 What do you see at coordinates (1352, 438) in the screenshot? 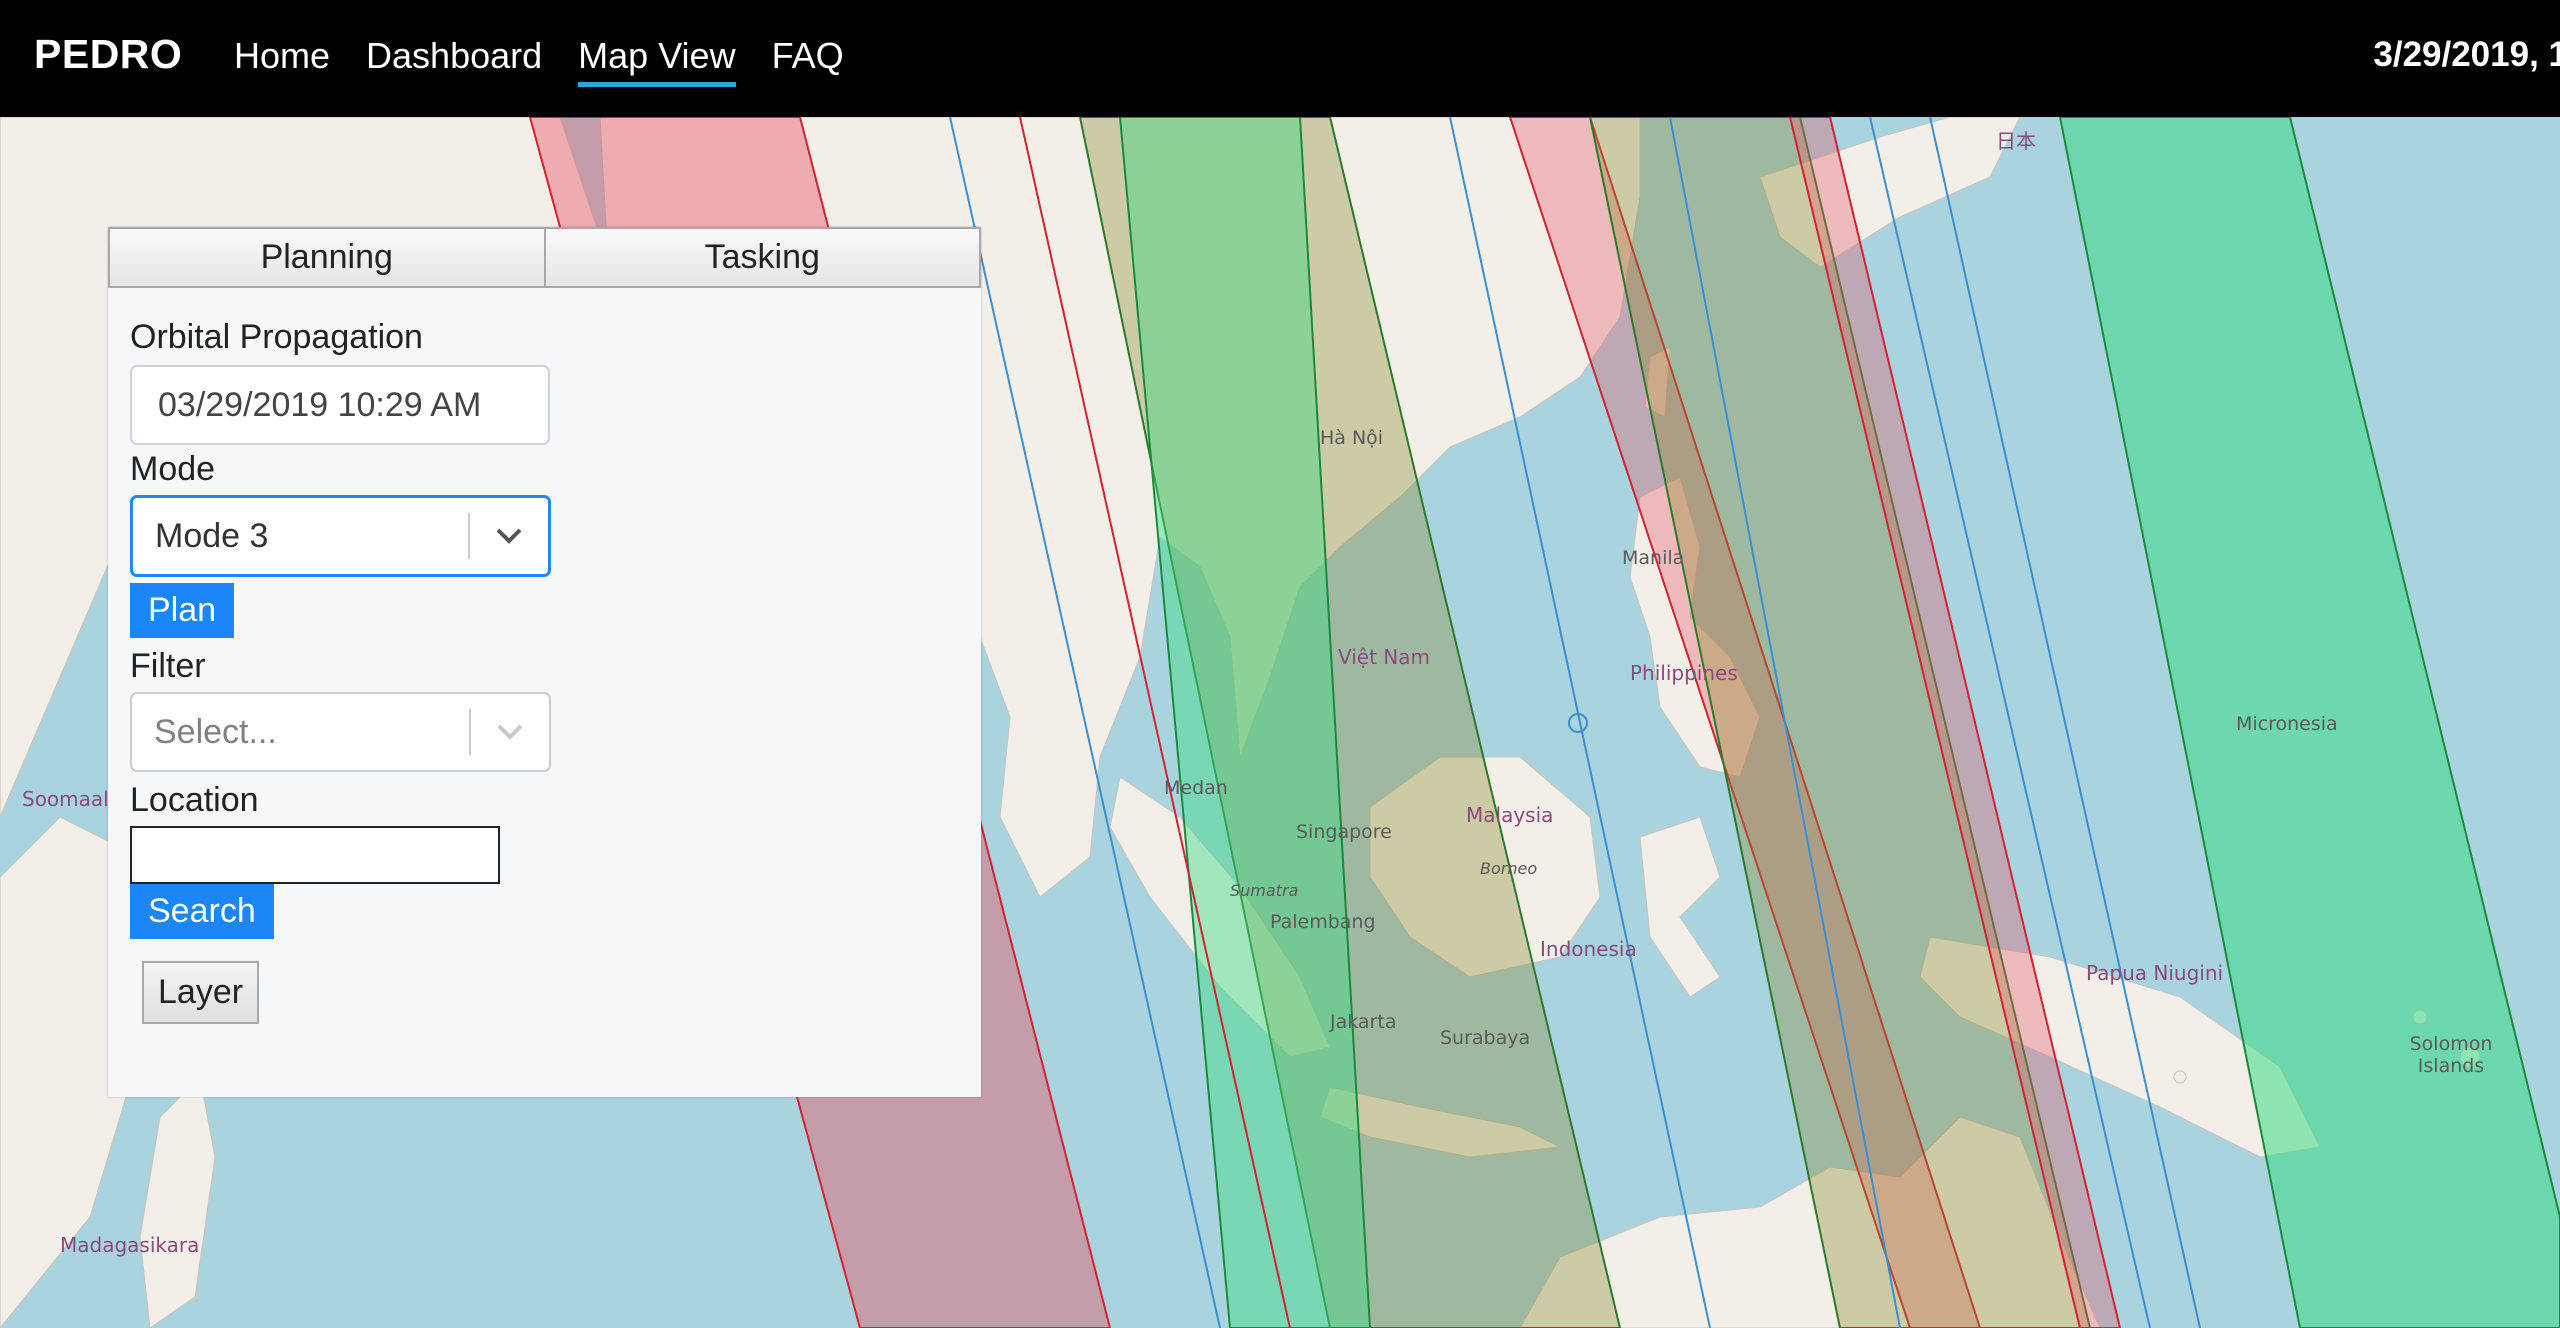
I see `label-hanoi: Hà Nội` at bounding box center [1352, 438].